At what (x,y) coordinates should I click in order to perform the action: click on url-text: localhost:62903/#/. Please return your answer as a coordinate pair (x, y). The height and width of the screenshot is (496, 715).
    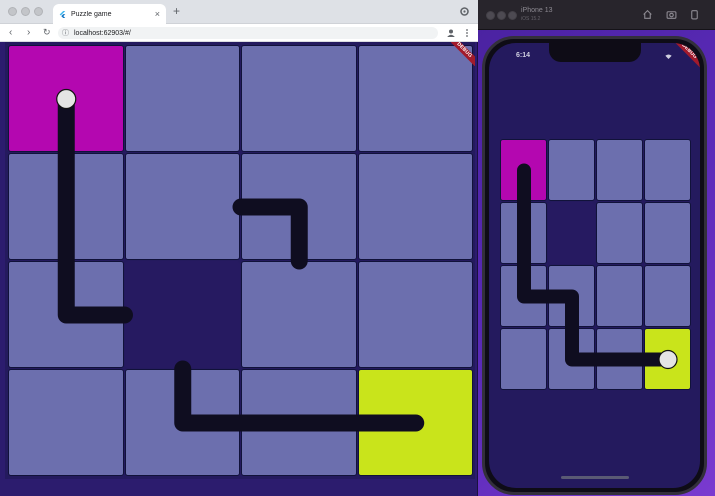
    Looking at the image, I should click on (102, 33).